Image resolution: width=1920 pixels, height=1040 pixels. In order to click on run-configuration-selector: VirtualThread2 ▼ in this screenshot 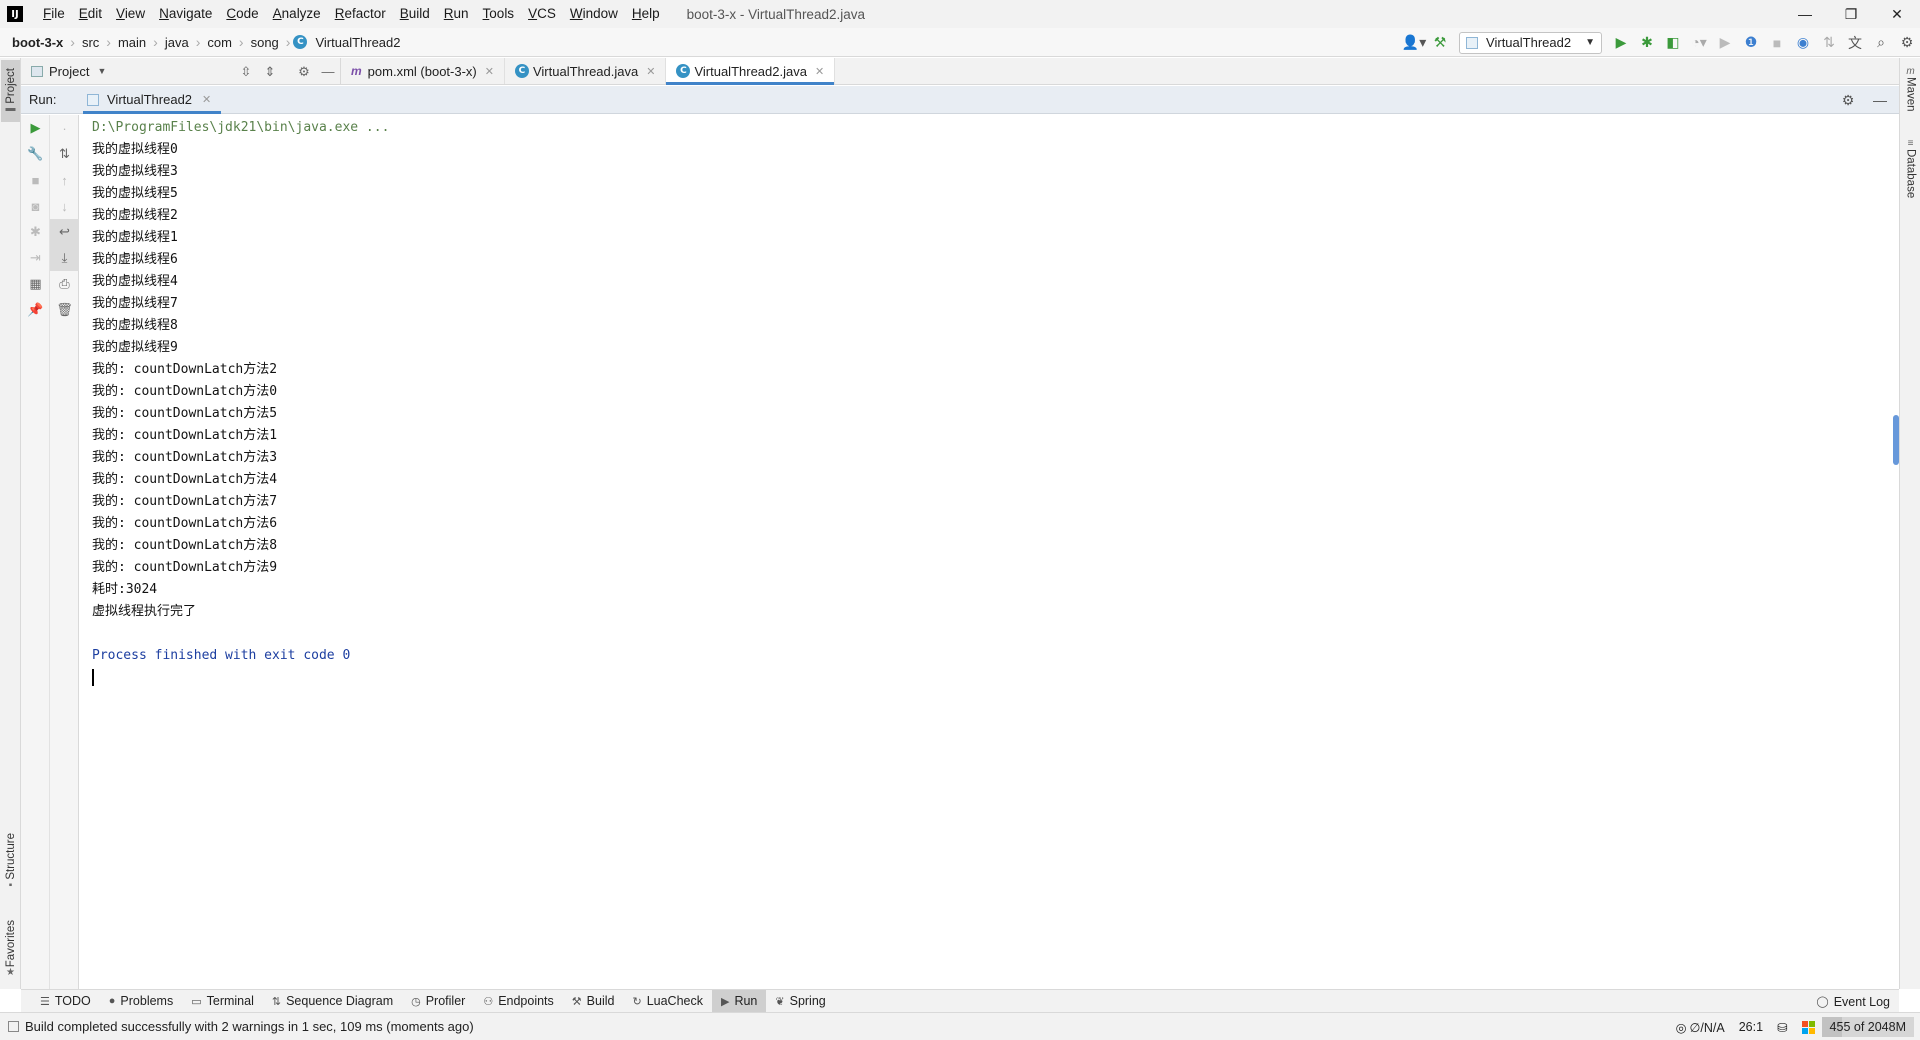, I will do `click(1530, 42)`.